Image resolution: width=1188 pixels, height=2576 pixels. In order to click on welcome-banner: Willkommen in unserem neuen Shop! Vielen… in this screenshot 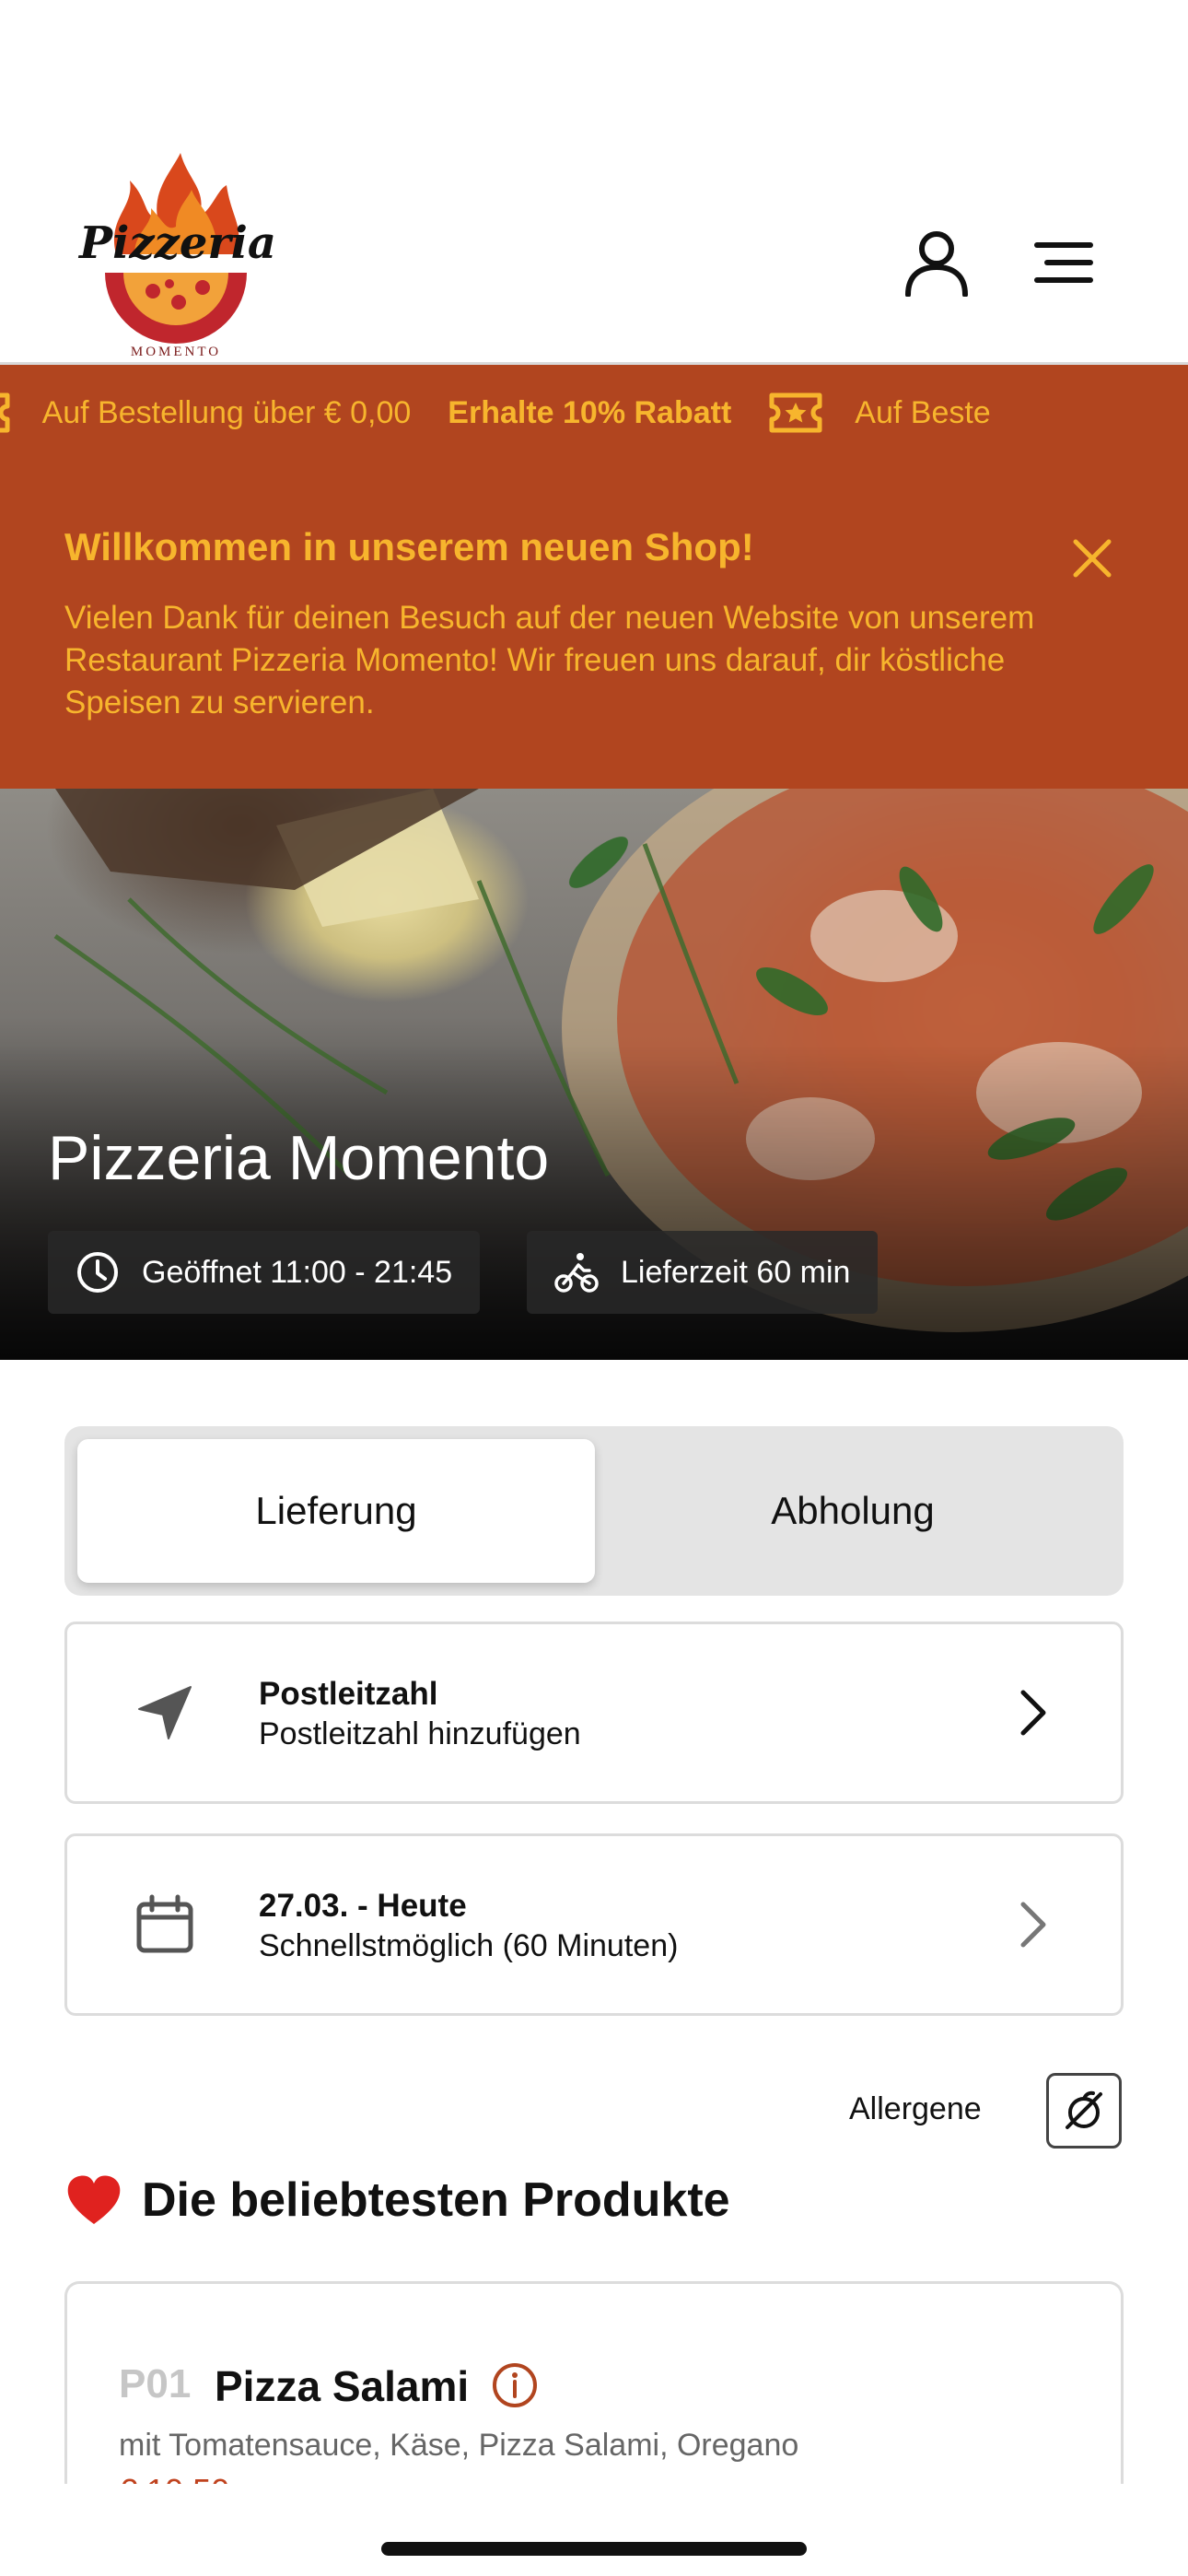, I will do `click(594, 625)`.